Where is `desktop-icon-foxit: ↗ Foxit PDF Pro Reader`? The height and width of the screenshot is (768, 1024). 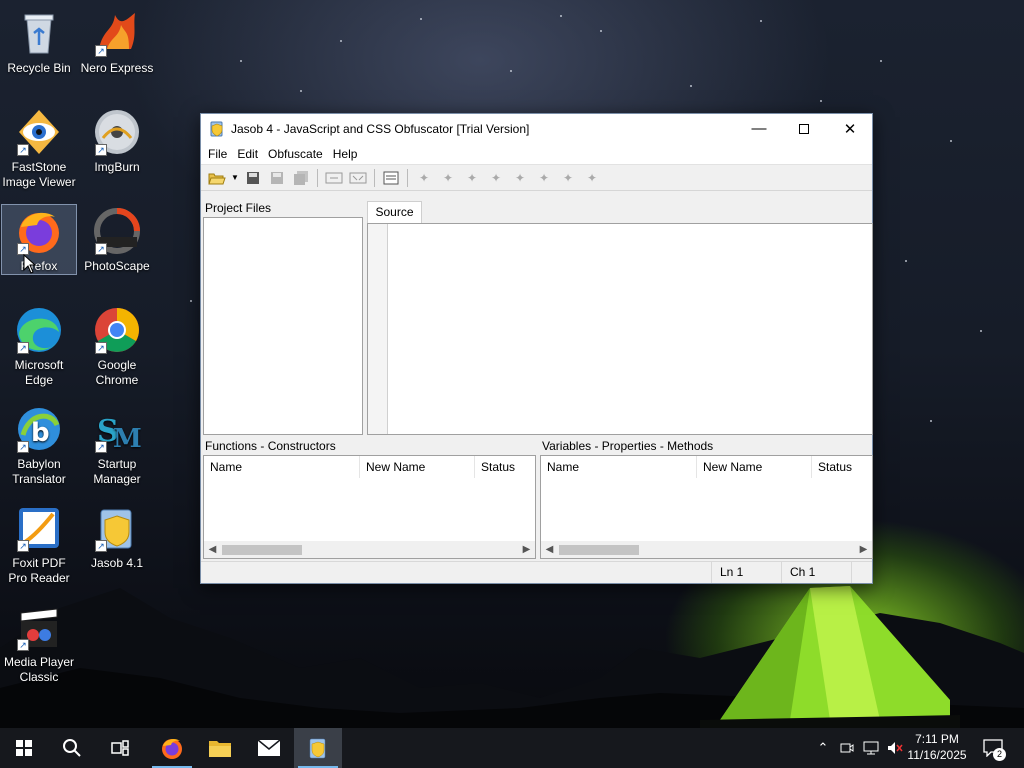
desktop-icon-foxit: ↗ Foxit PDF Pro Reader is located at coordinates (39, 544).